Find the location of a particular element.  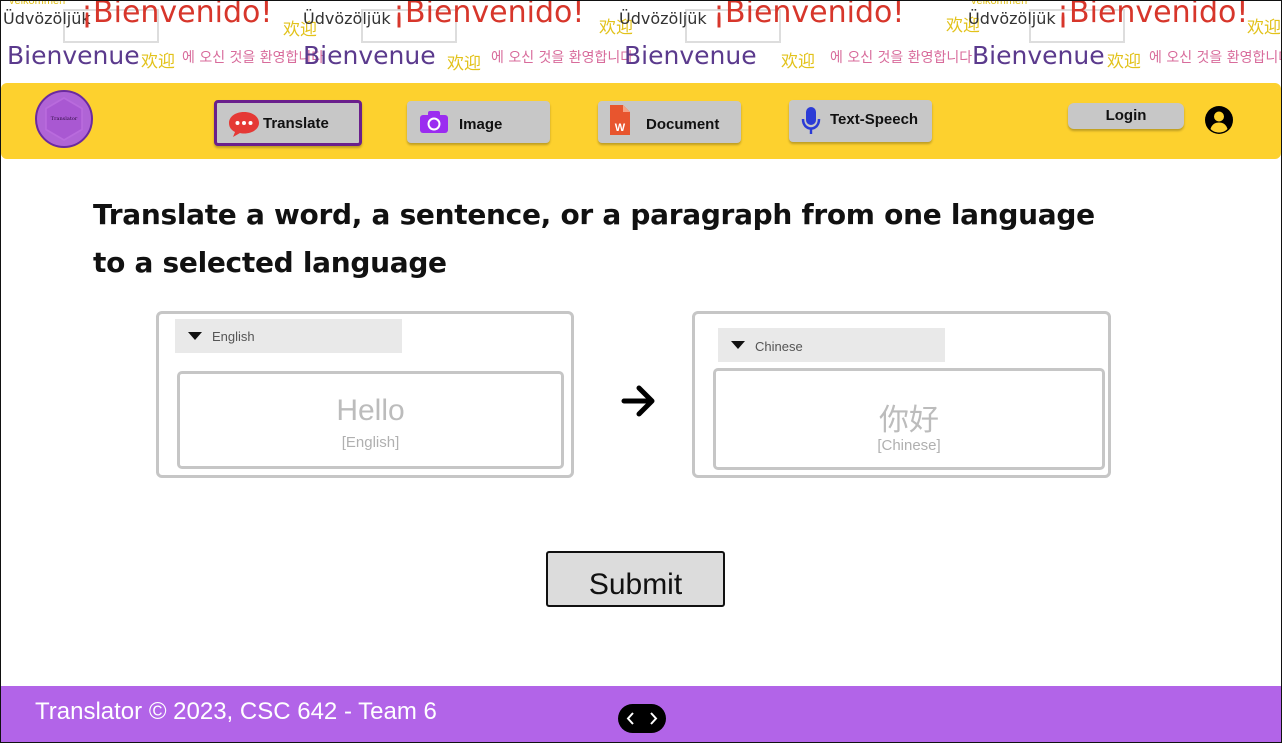

chevron-left-icon is located at coordinates (630, 718).